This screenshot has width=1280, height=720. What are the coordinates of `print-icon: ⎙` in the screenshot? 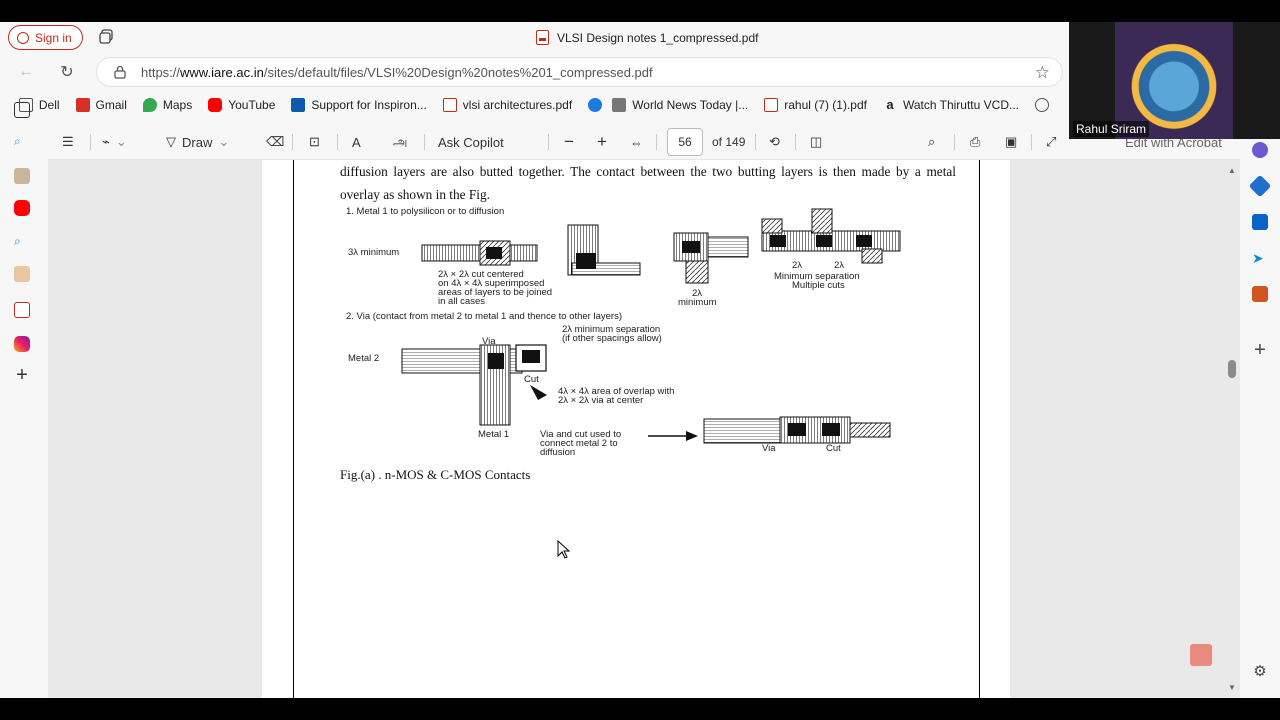 It's located at (975, 142).